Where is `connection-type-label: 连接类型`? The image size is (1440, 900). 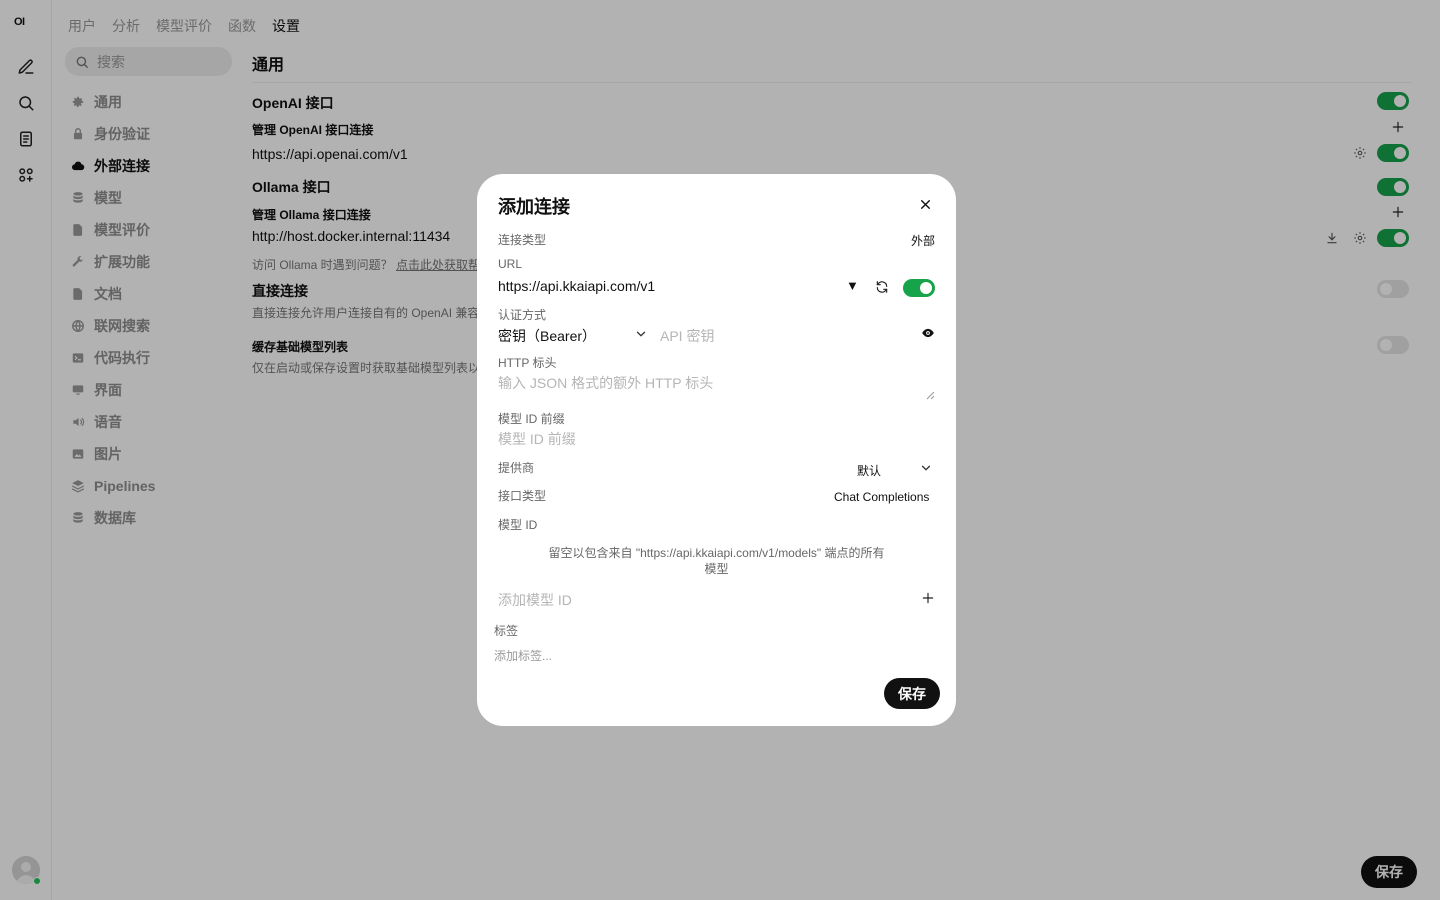 connection-type-label: 连接类型 is located at coordinates (522, 240).